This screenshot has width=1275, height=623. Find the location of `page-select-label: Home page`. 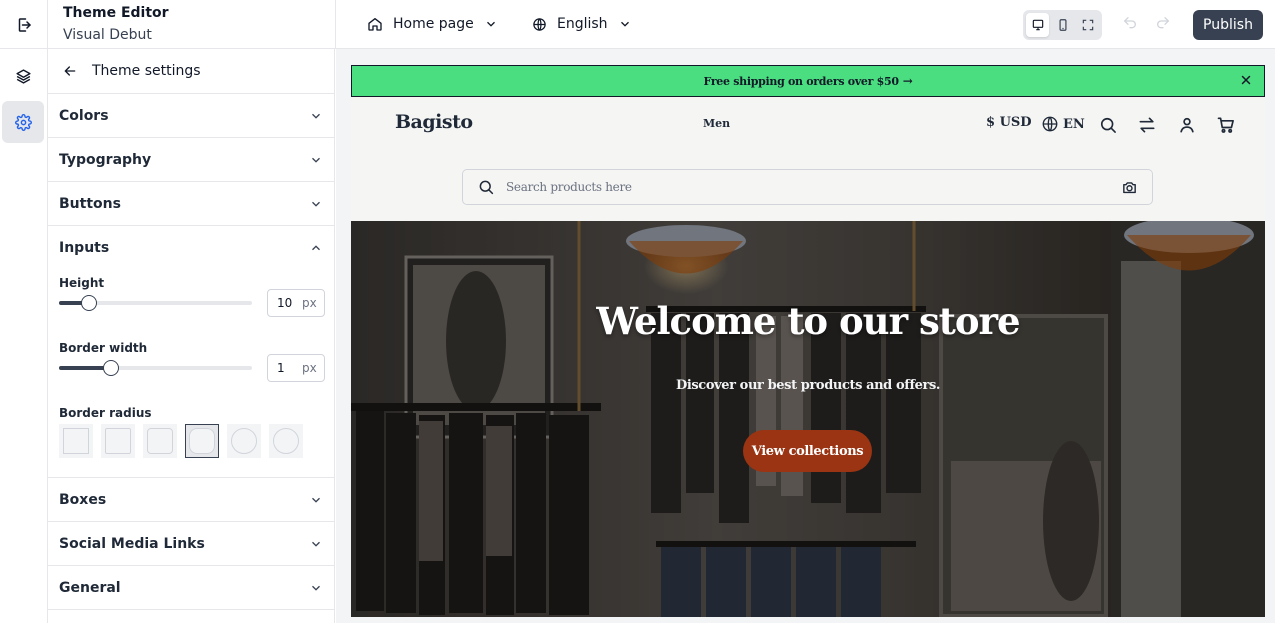

page-select-label: Home page is located at coordinates (433, 24).